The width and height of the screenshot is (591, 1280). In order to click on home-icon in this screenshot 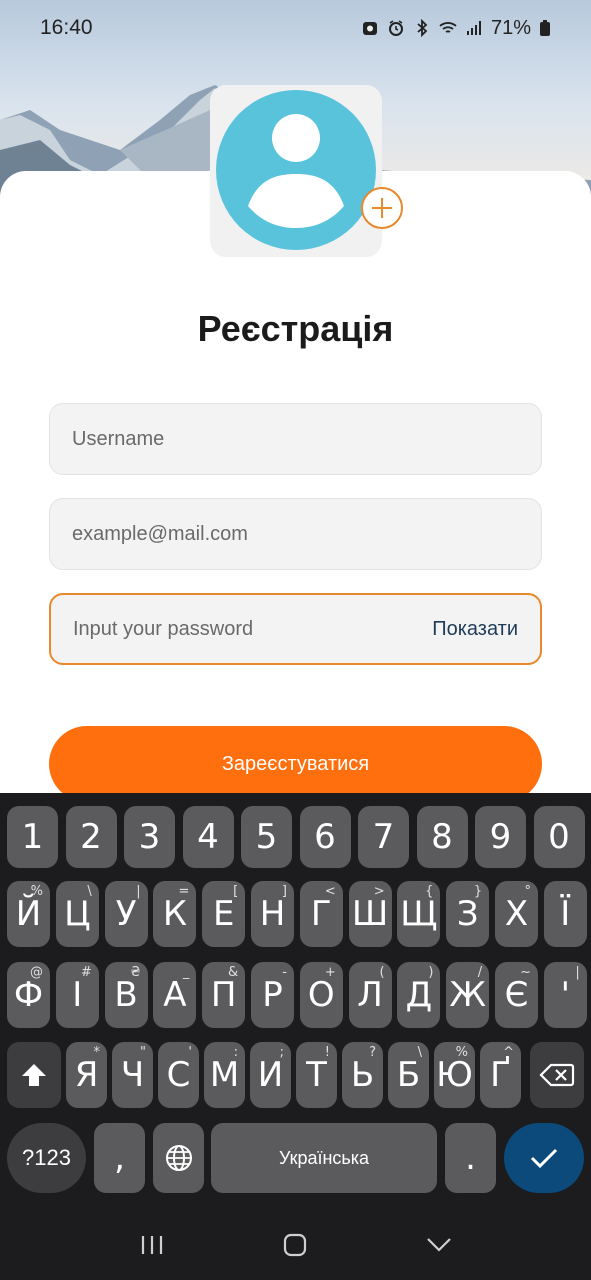, I will do `click(295, 1245)`.